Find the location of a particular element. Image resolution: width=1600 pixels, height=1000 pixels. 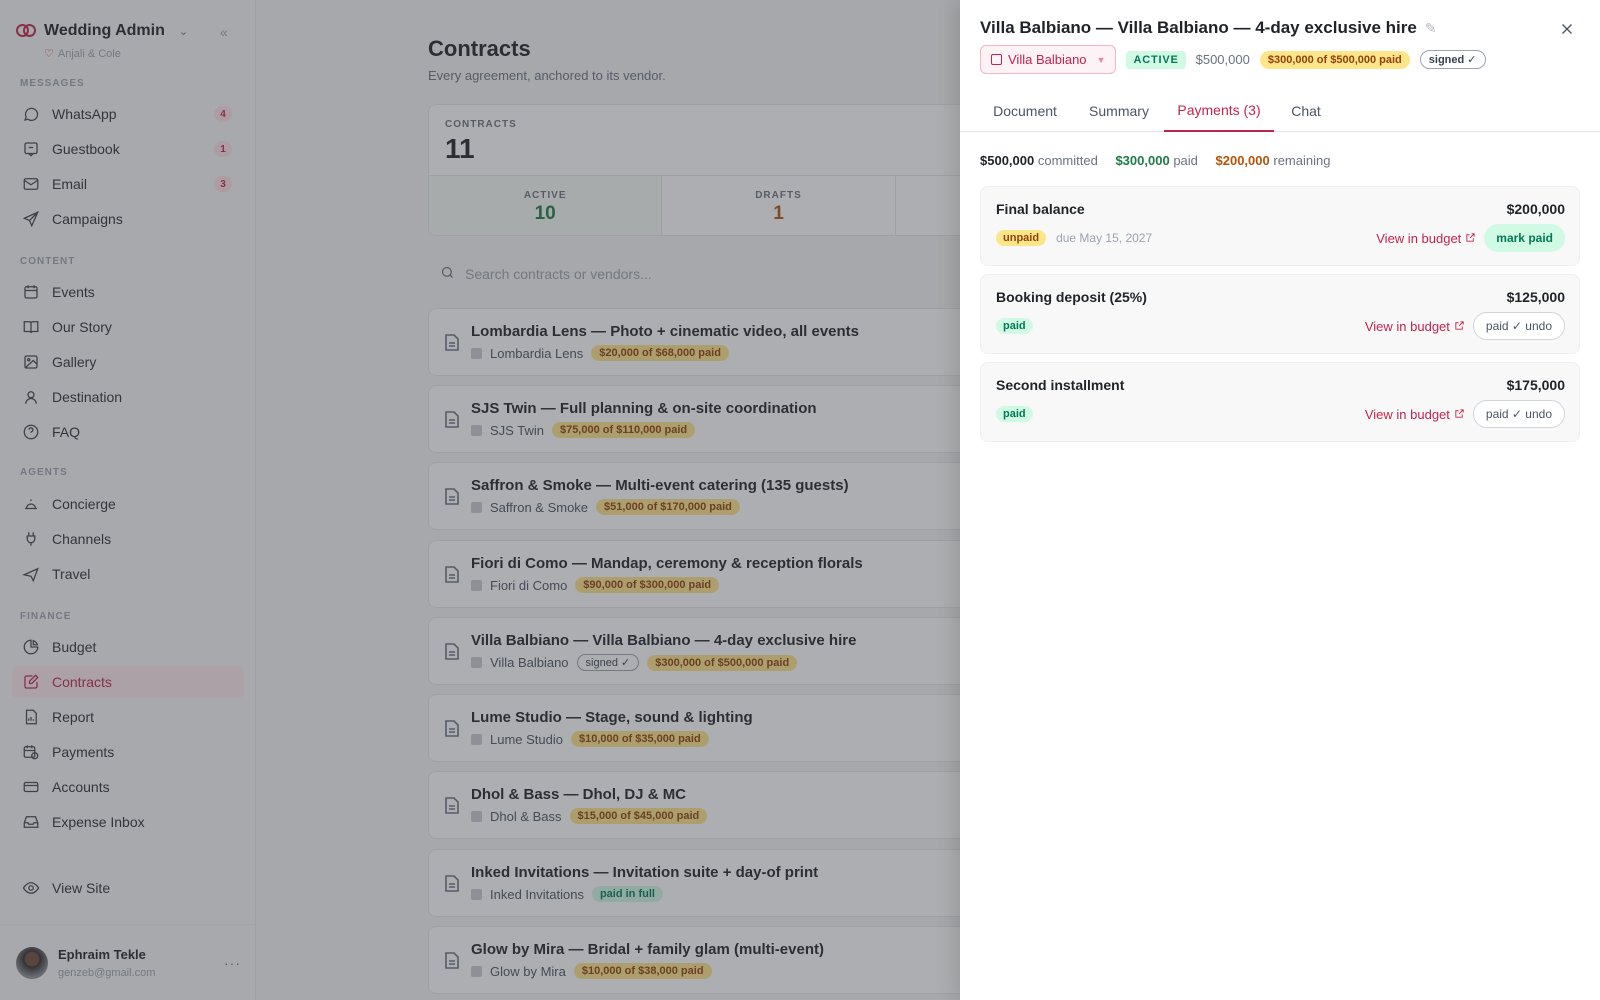

tab-document: Document is located at coordinates (1025, 111).